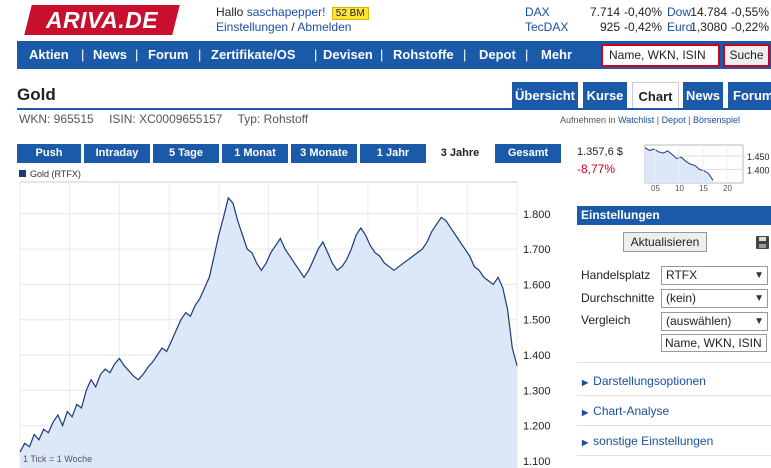 This screenshot has width=771, height=468. Describe the element at coordinates (596, 169) in the screenshot. I see `mini-change: -8,77%` at that location.